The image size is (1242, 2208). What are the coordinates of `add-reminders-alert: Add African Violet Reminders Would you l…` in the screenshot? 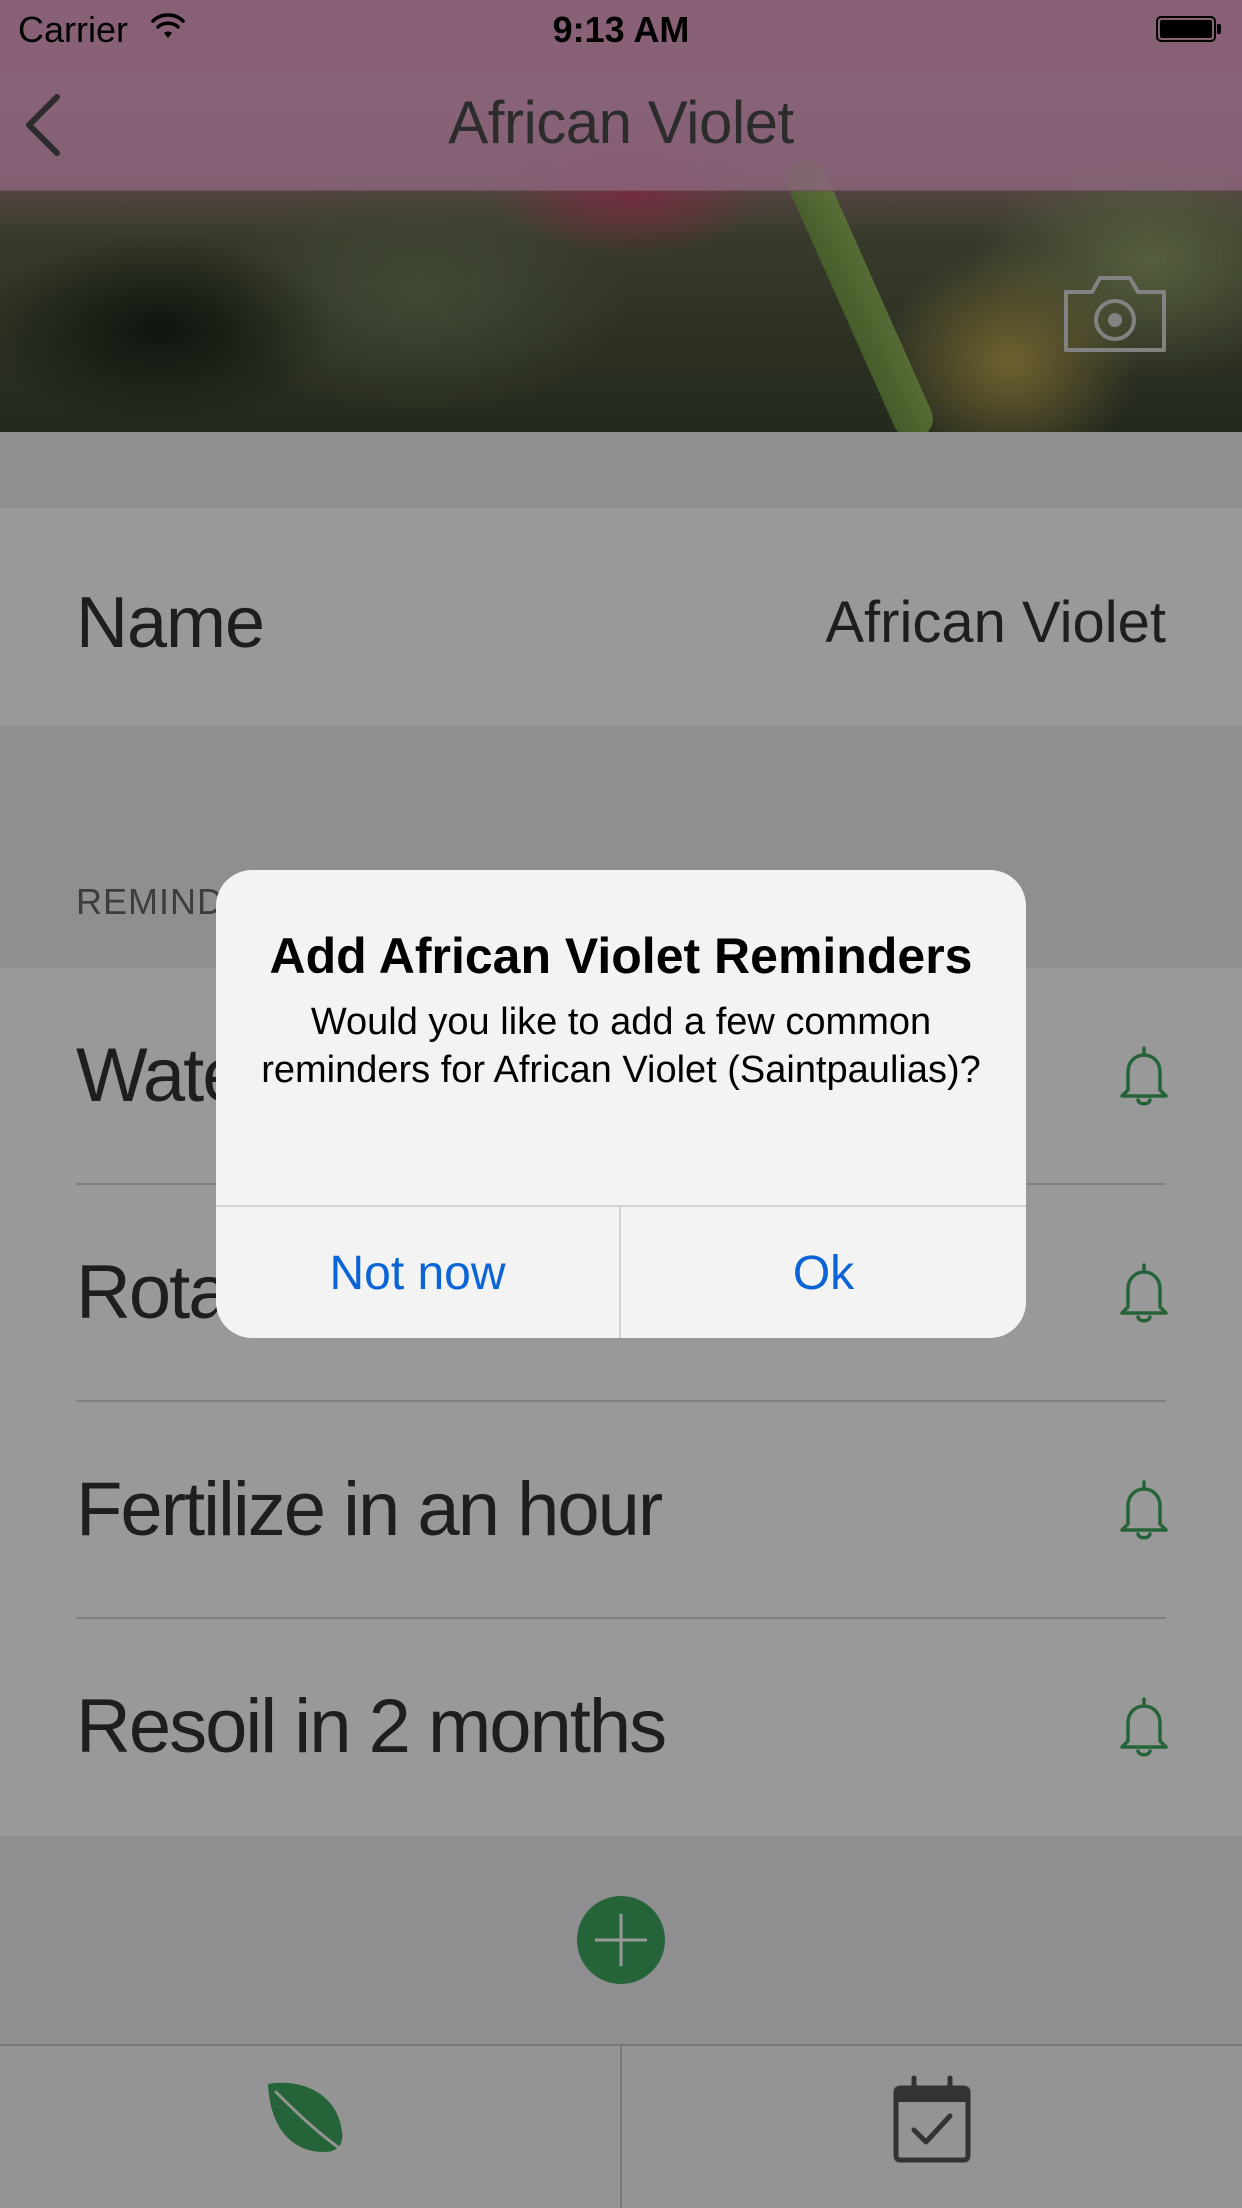 It's located at (621, 1104).